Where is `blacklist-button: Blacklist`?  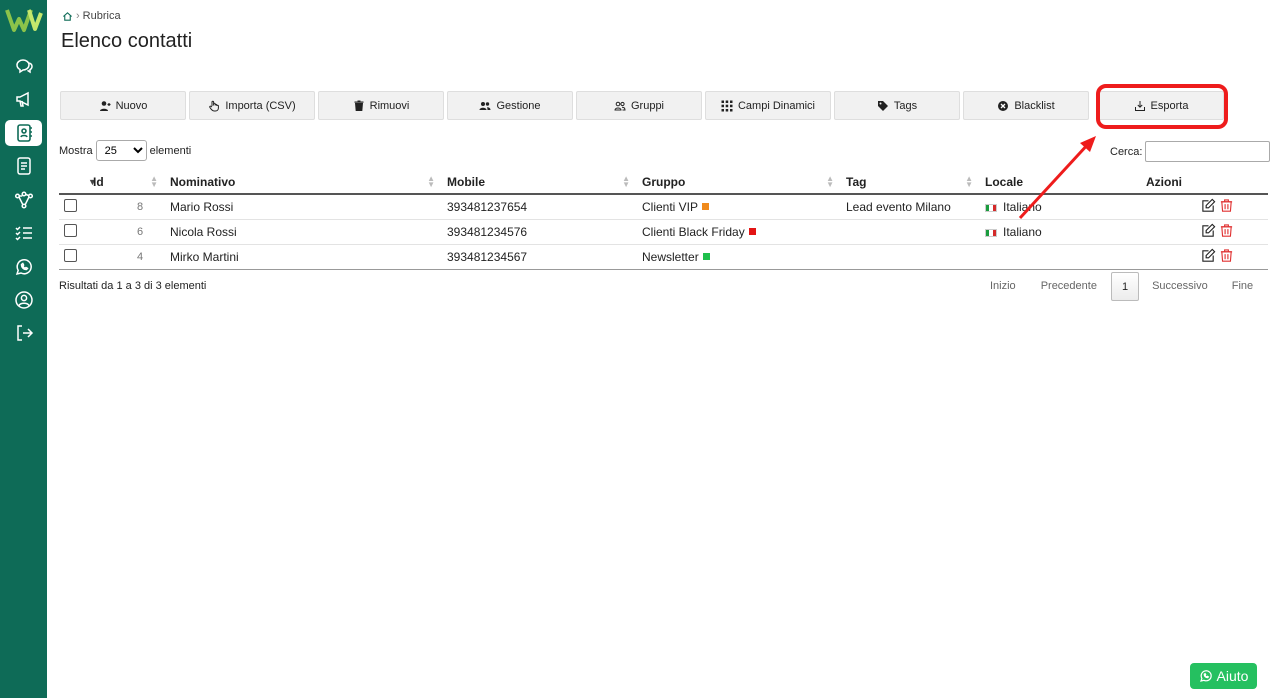
blacklist-button: Blacklist is located at coordinates (1026, 105).